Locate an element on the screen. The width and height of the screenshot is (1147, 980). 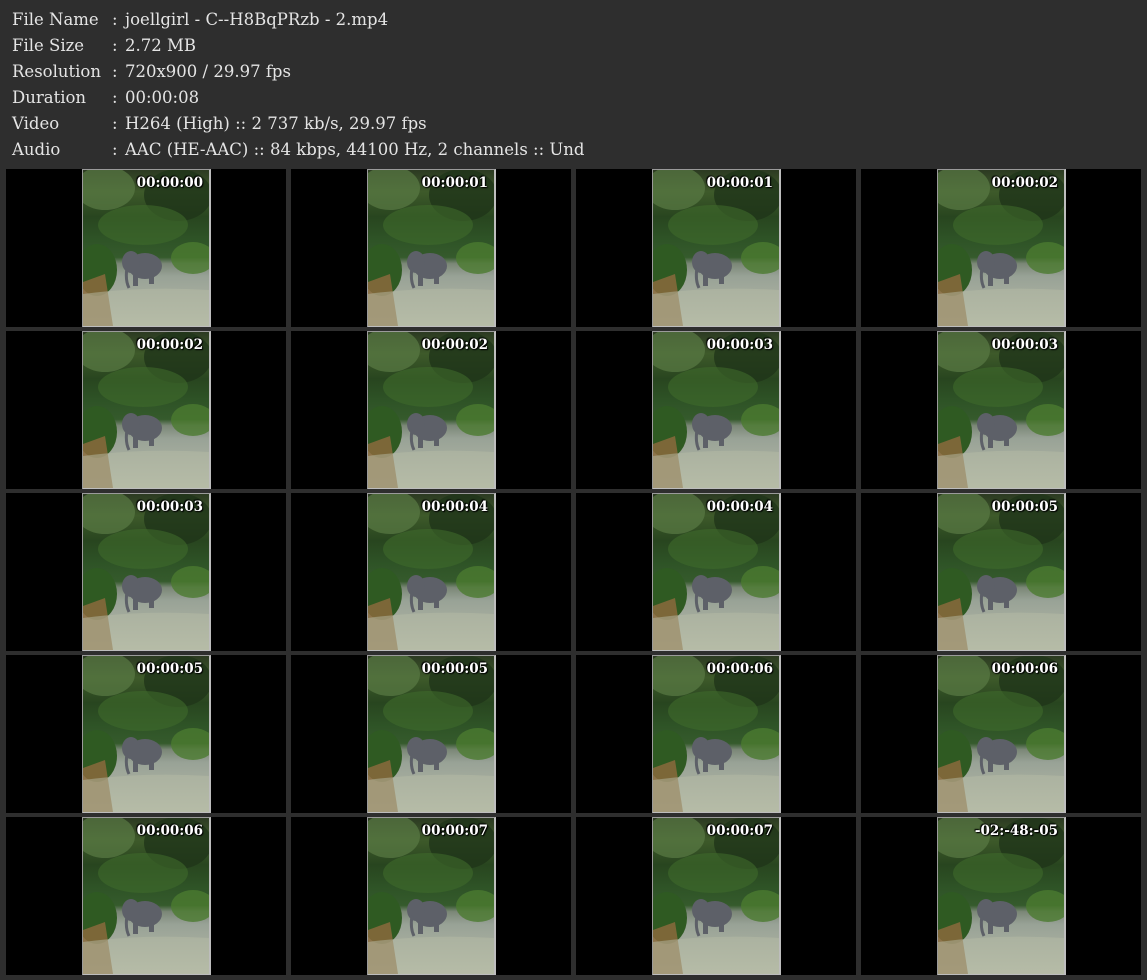
info-row-duration: Duration : 00:00:08 is located at coordinates (298, 98).